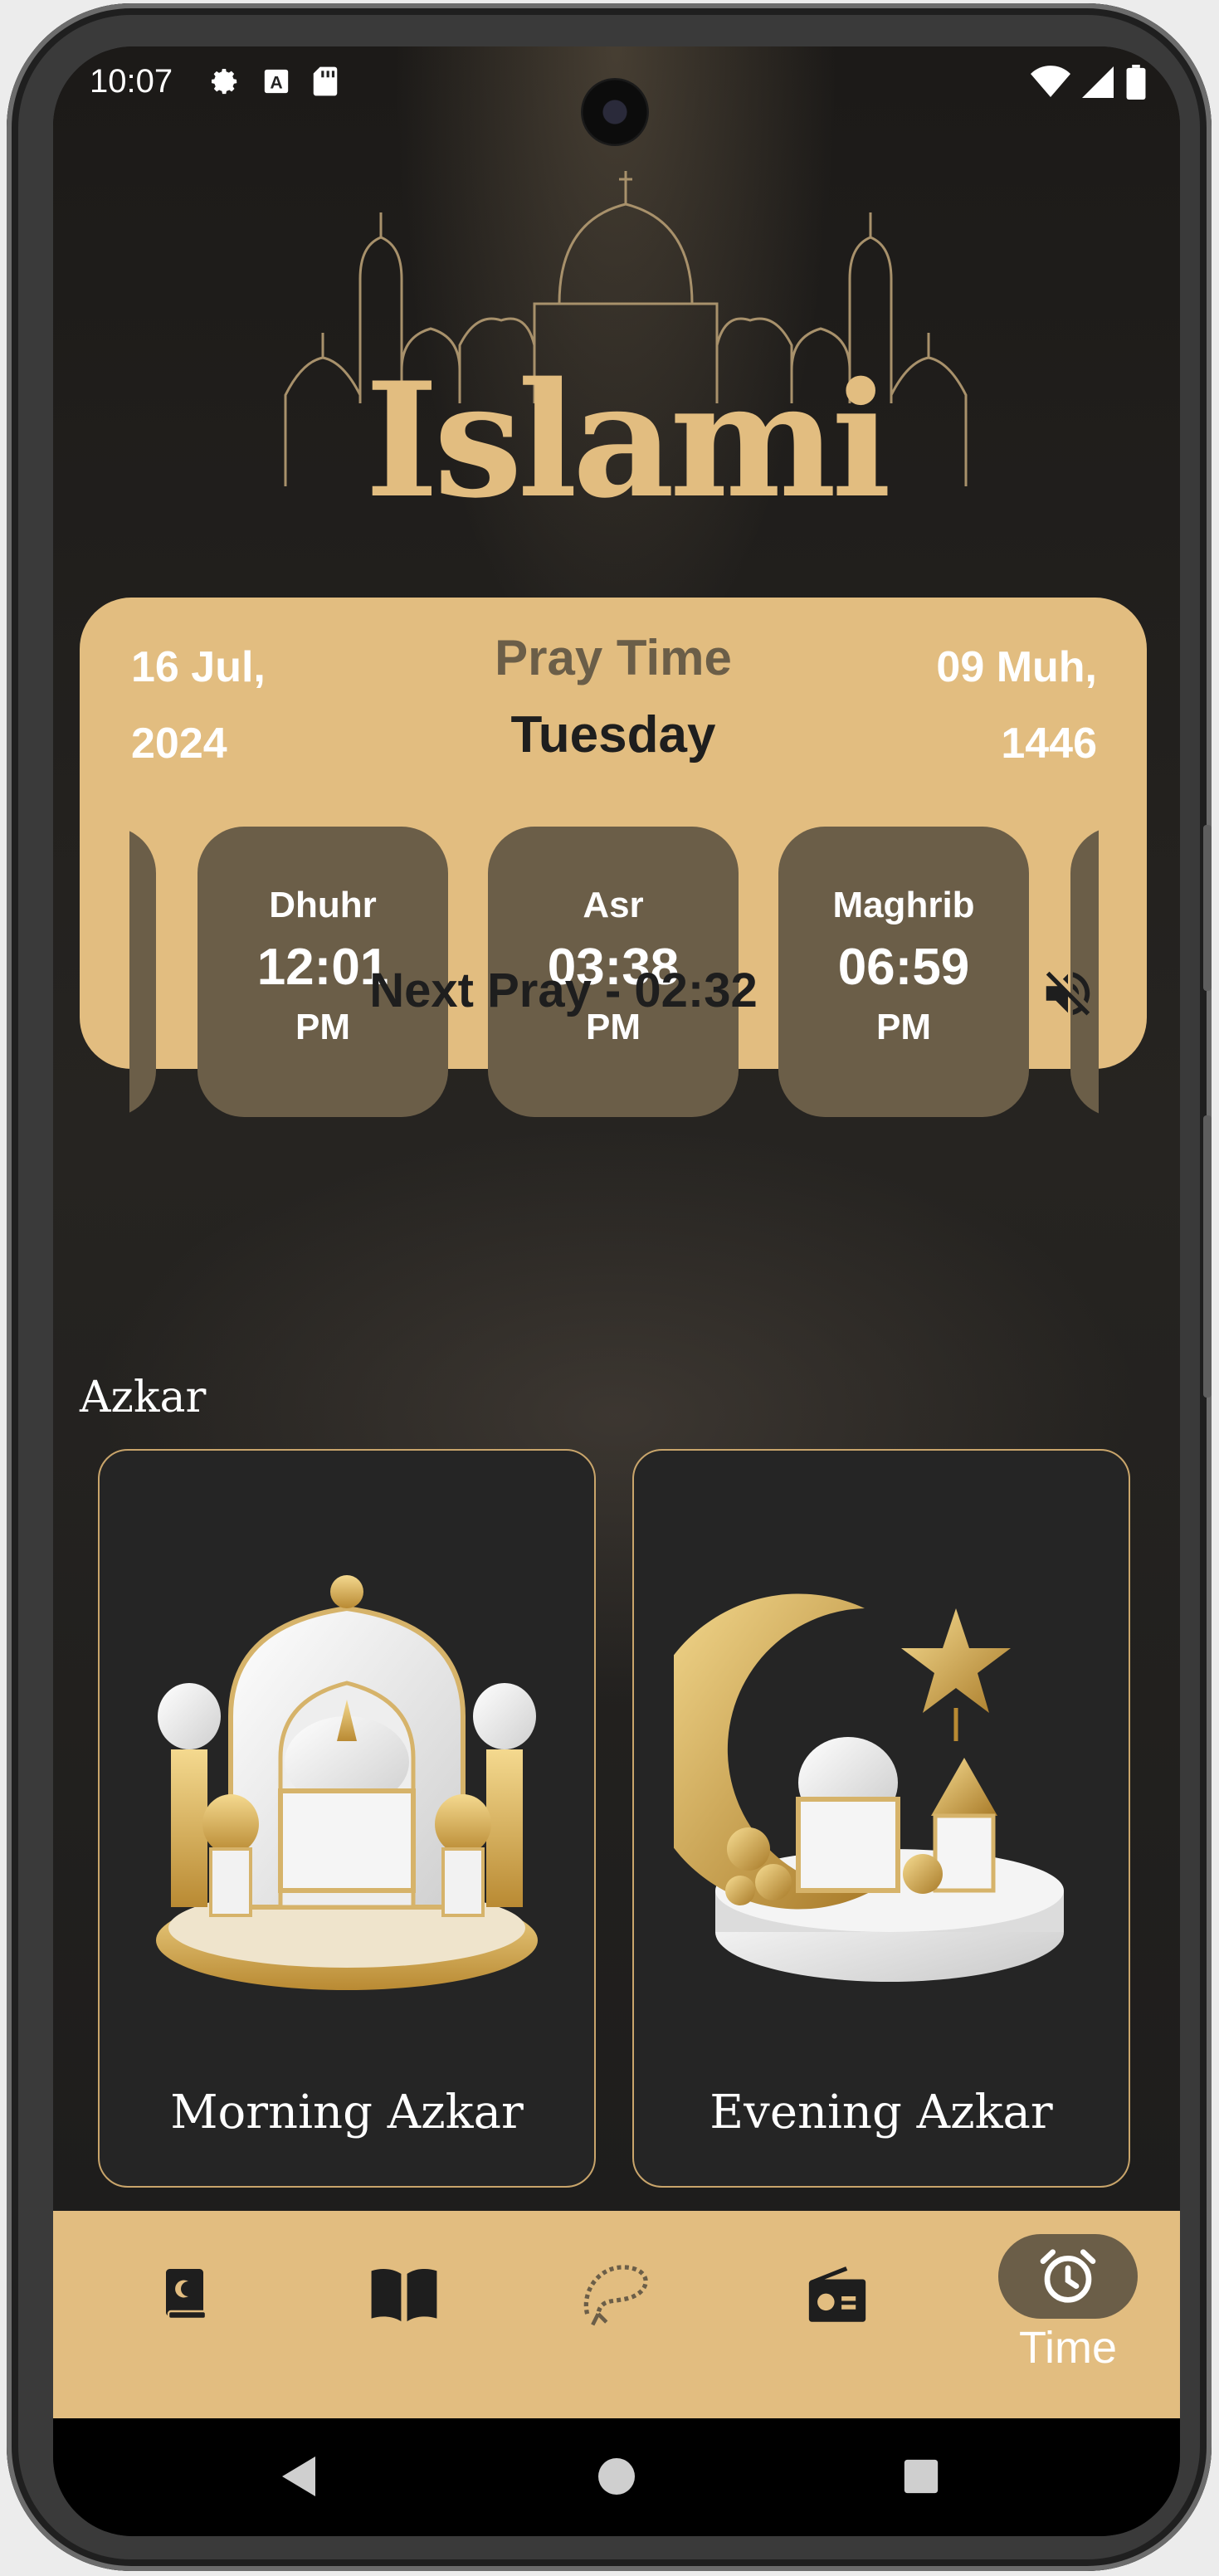 This screenshot has height=2576, width=1219. I want to click on back-icon, so click(299, 2476).